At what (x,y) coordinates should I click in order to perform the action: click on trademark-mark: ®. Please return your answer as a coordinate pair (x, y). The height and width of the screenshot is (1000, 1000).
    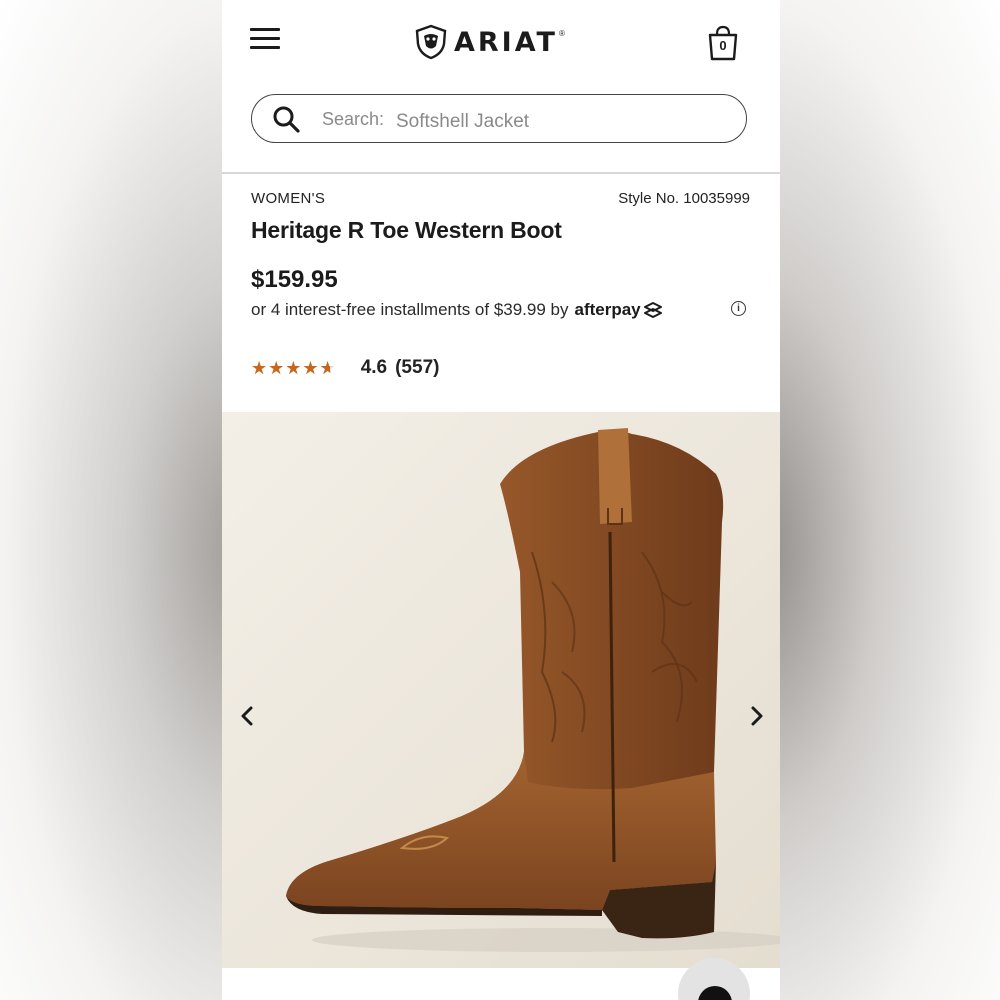
    Looking at the image, I should click on (561, 33).